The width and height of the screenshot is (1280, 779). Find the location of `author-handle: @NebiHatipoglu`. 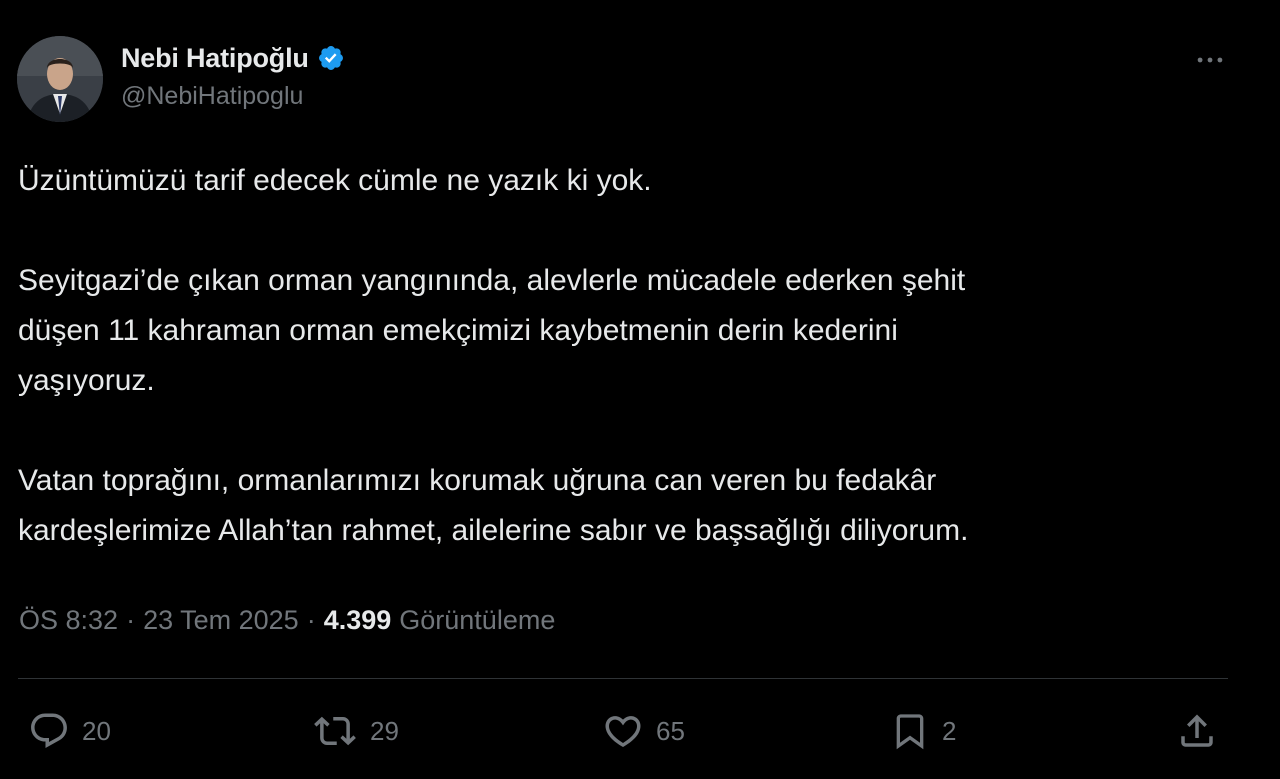

author-handle: @NebiHatipoglu is located at coordinates (233, 96).